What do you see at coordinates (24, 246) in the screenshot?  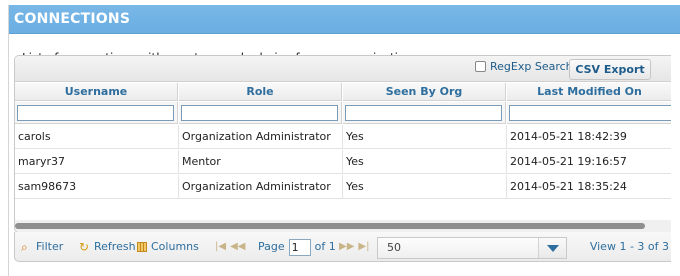 I see `magnifier-icon: ⌕` at bounding box center [24, 246].